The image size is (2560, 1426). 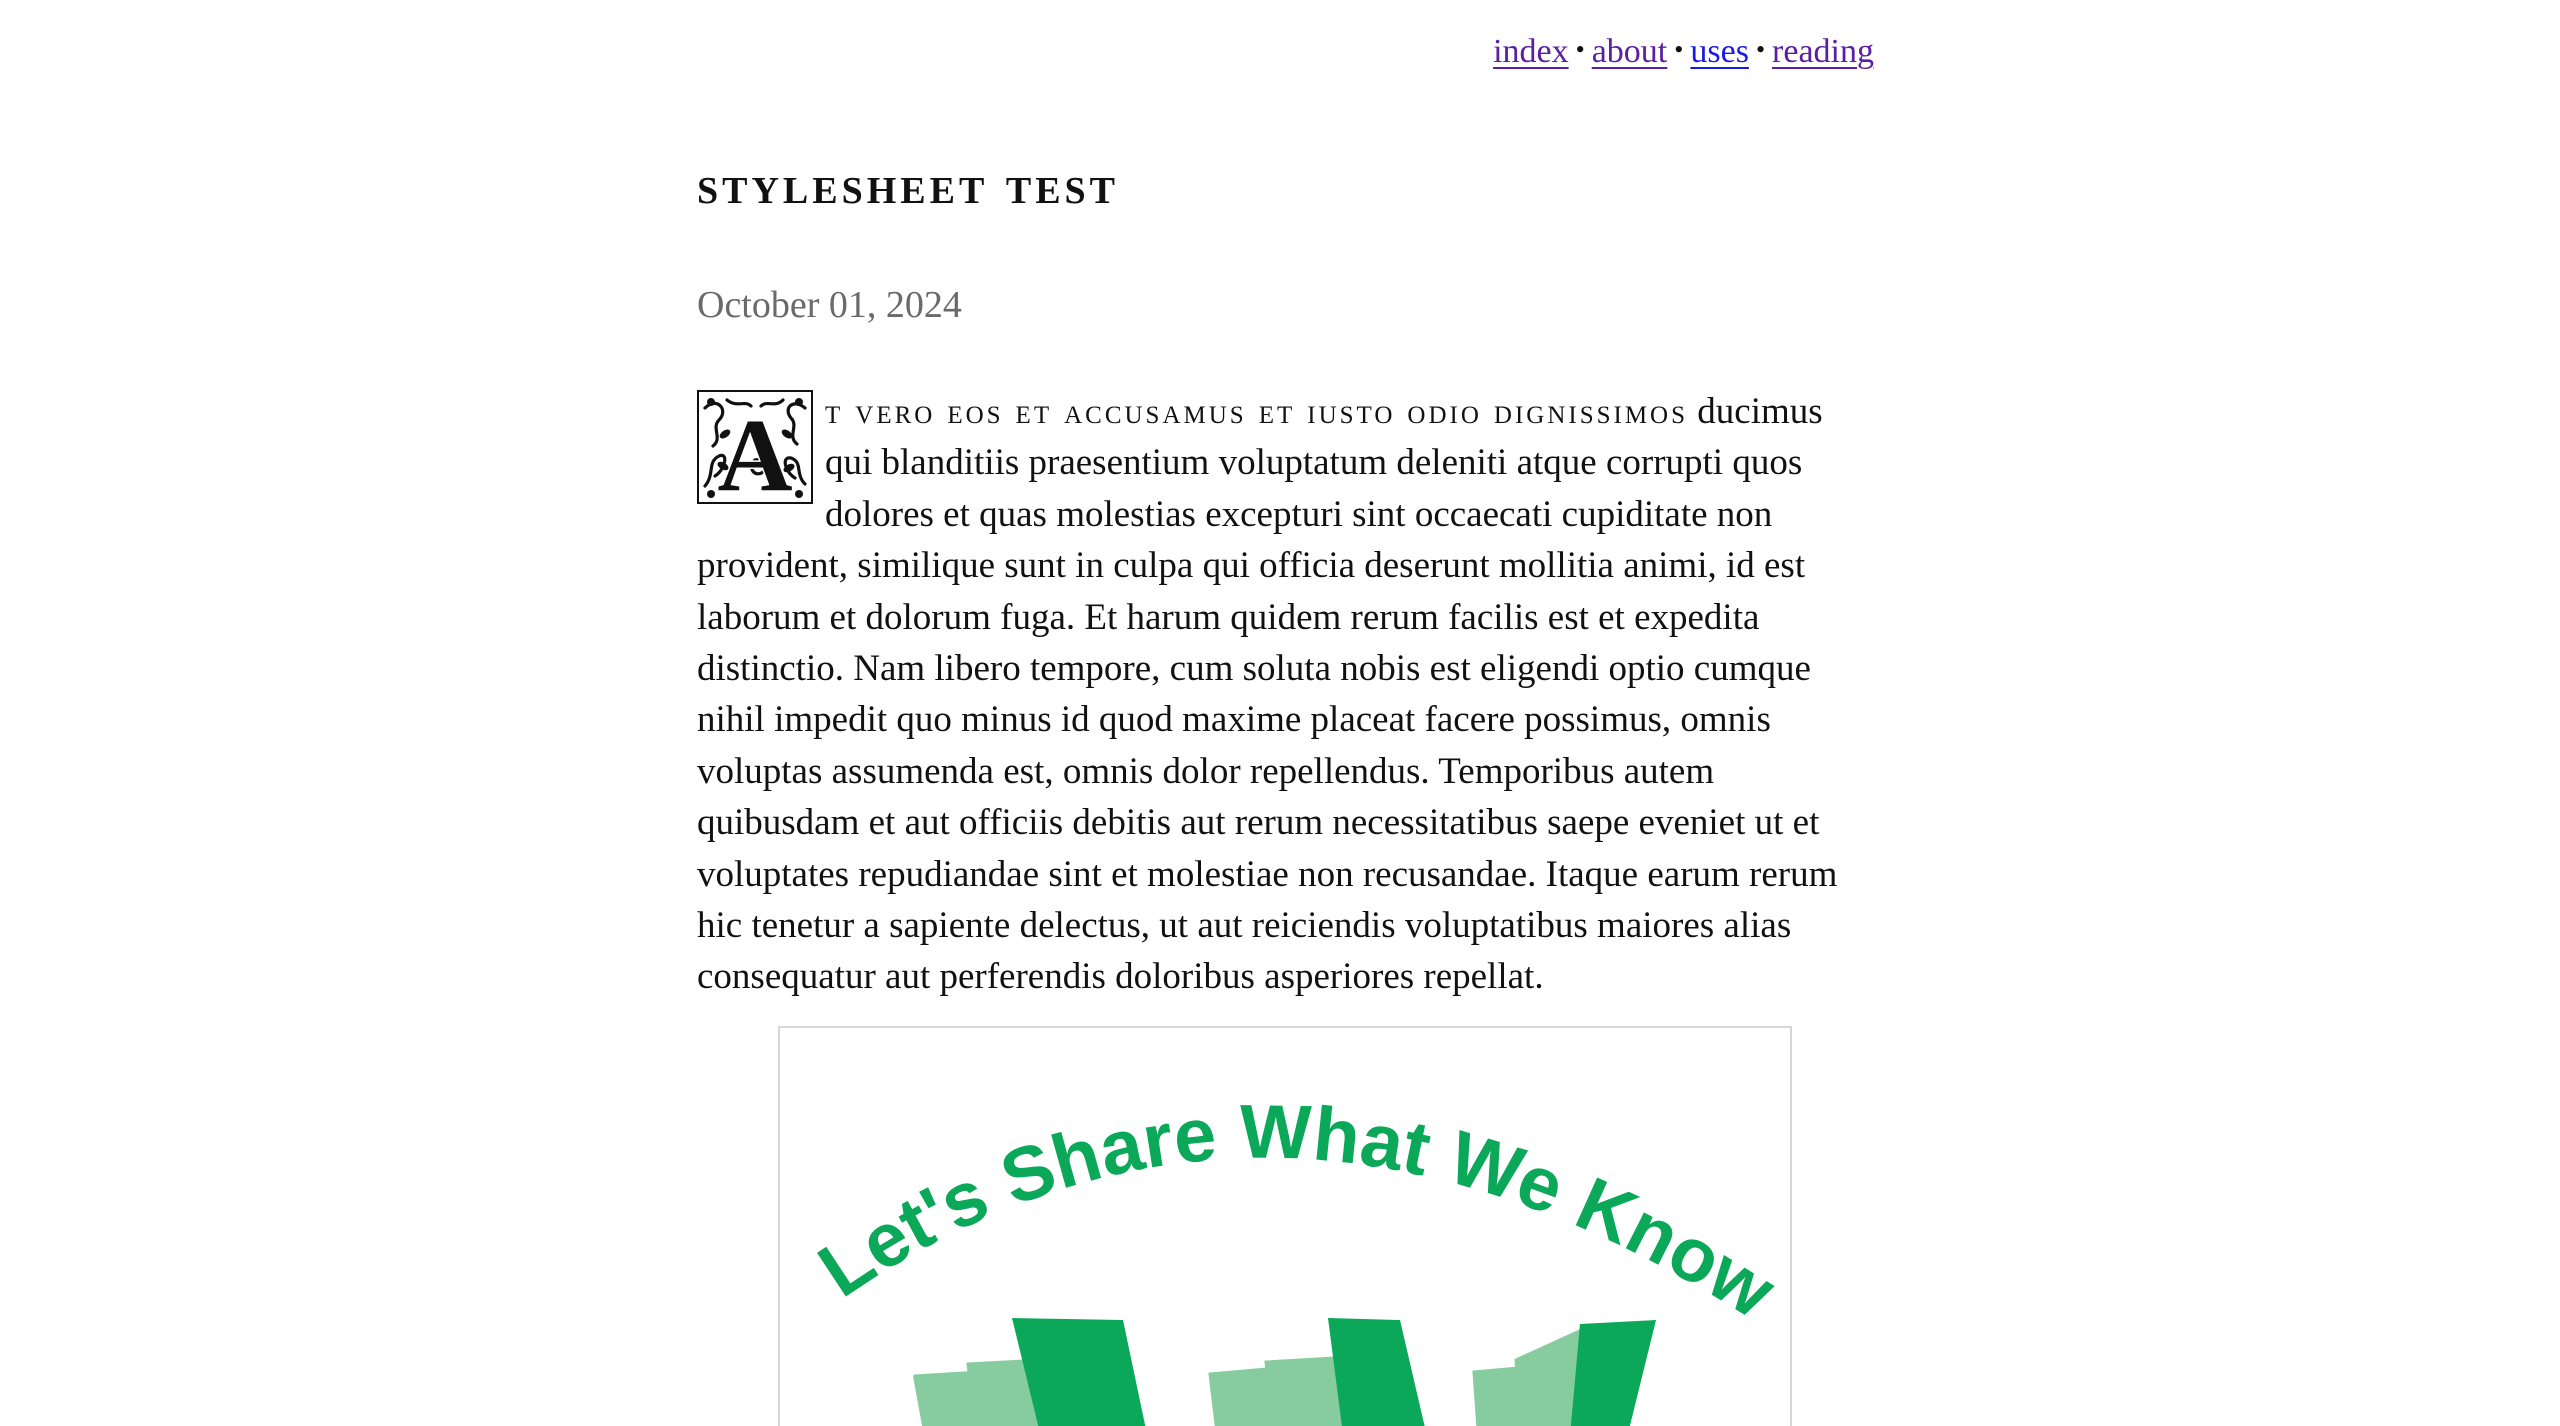 I want to click on dropcap-letter: A, so click(x=754, y=451).